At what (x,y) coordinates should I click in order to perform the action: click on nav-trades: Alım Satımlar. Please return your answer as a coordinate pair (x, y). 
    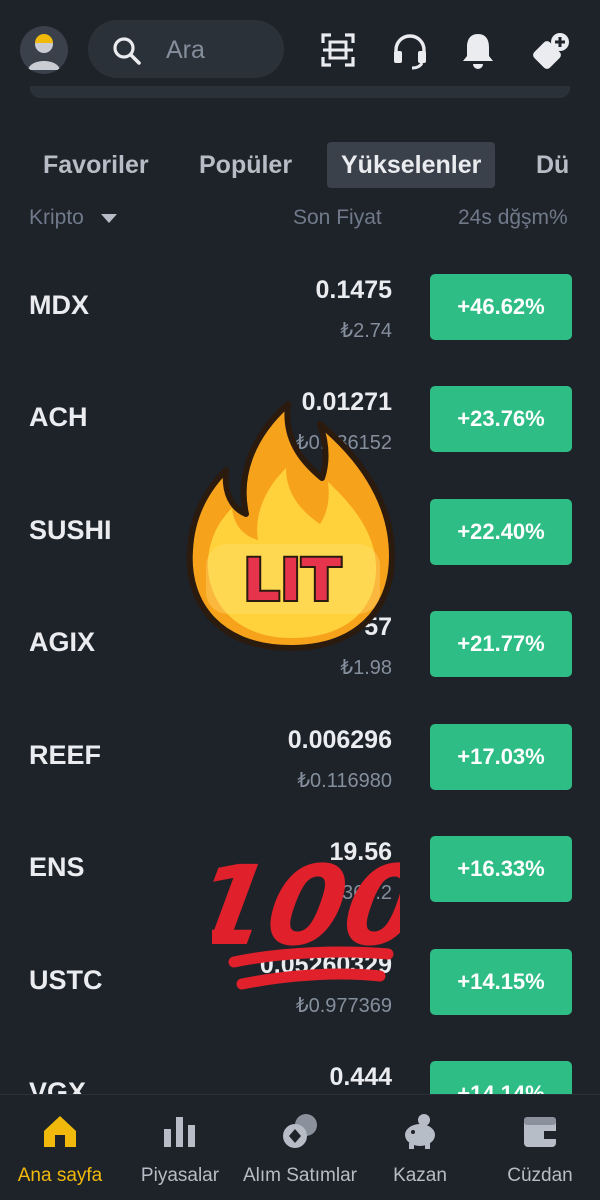
    Looking at the image, I should click on (300, 1147).